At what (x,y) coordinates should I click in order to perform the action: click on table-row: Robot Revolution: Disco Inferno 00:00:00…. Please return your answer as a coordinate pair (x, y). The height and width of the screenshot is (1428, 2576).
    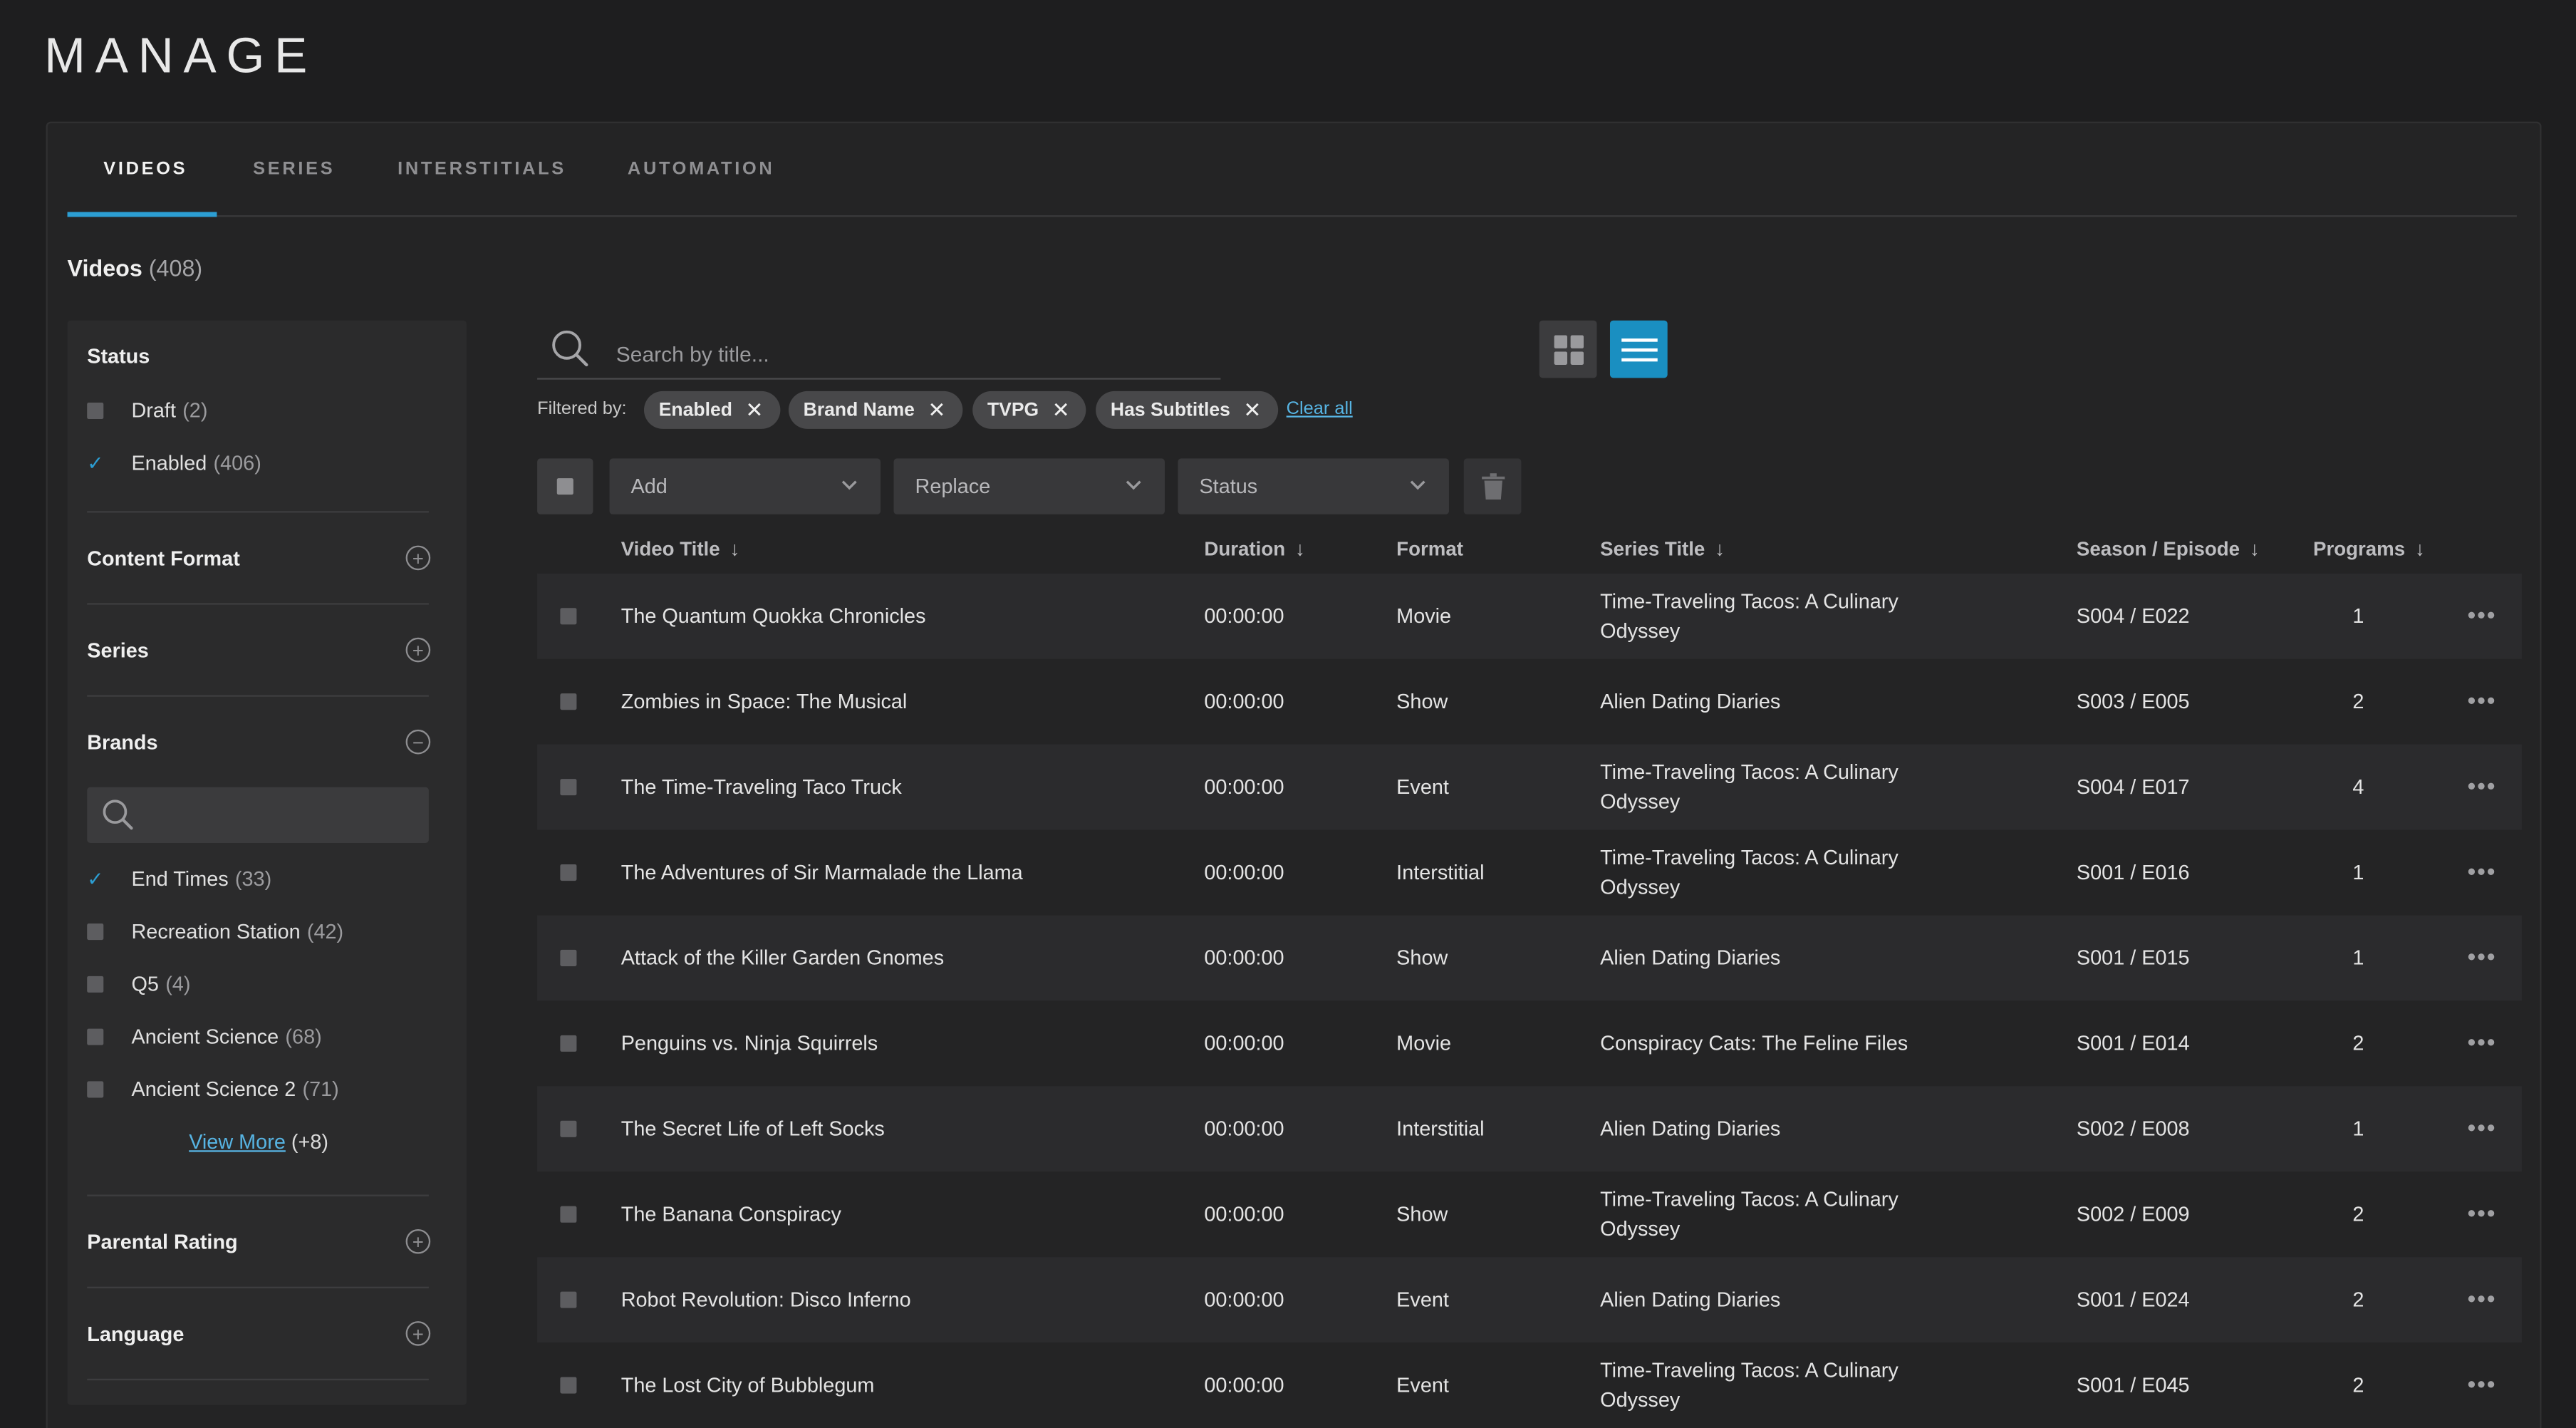
    Looking at the image, I should click on (1529, 1300).